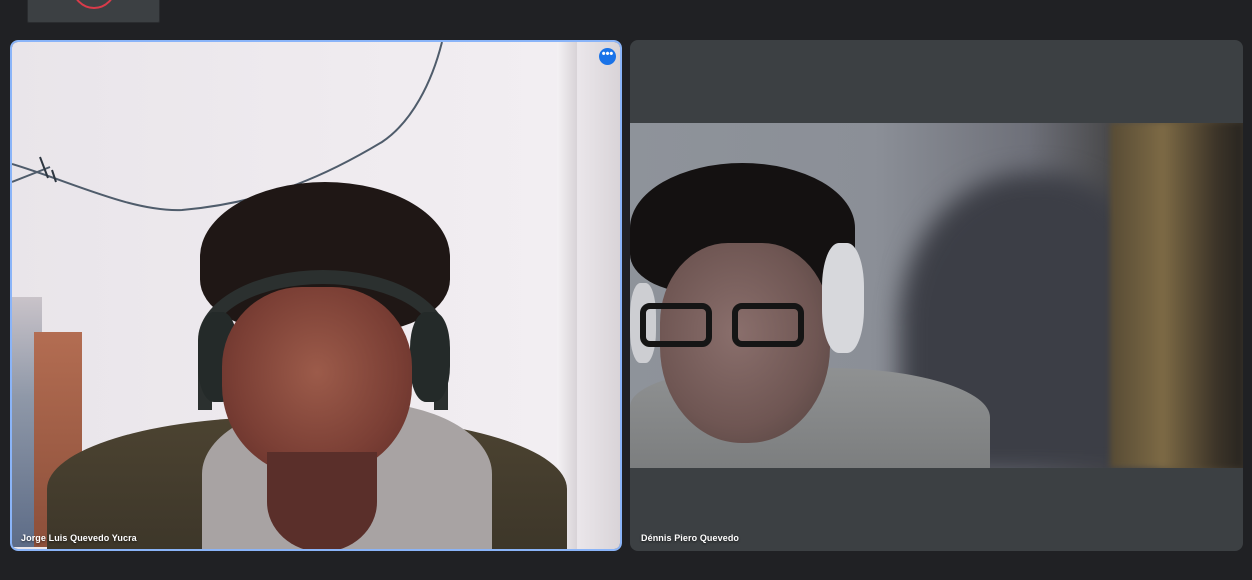 This screenshot has width=1252, height=580. What do you see at coordinates (93, 11) in the screenshot?
I see `self-view-thumbnail` at bounding box center [93, 11].